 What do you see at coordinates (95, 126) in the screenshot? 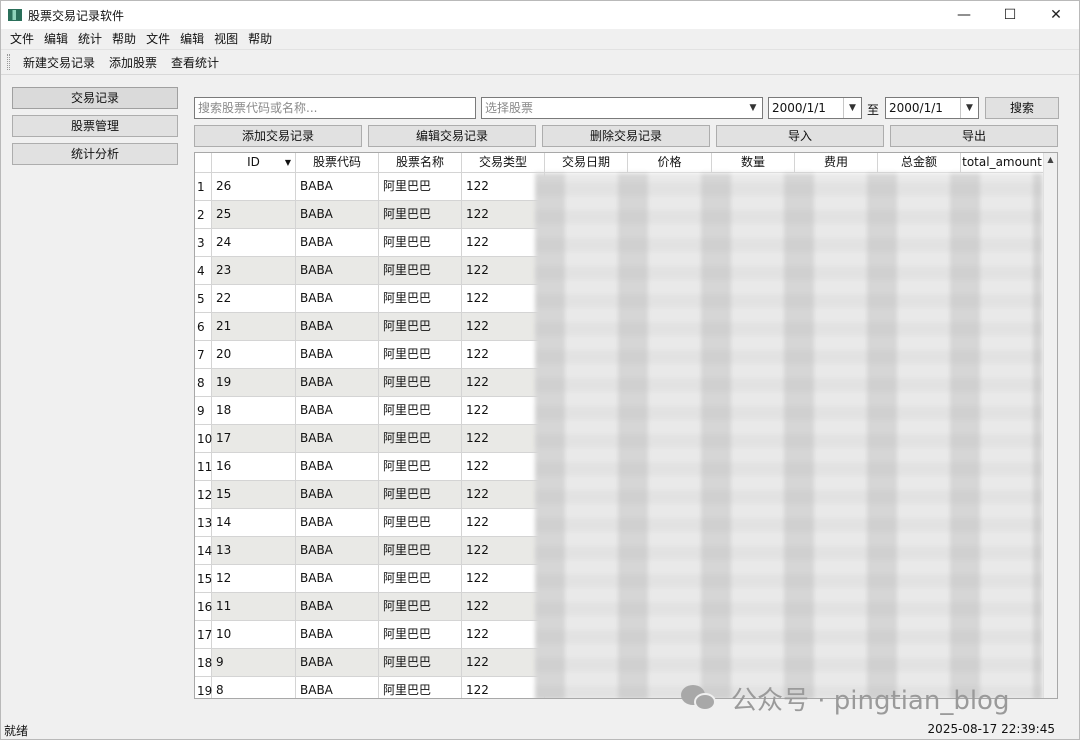
I see `sidebar-item-stock-management: 股票管理` at bounding box center [95, 126].